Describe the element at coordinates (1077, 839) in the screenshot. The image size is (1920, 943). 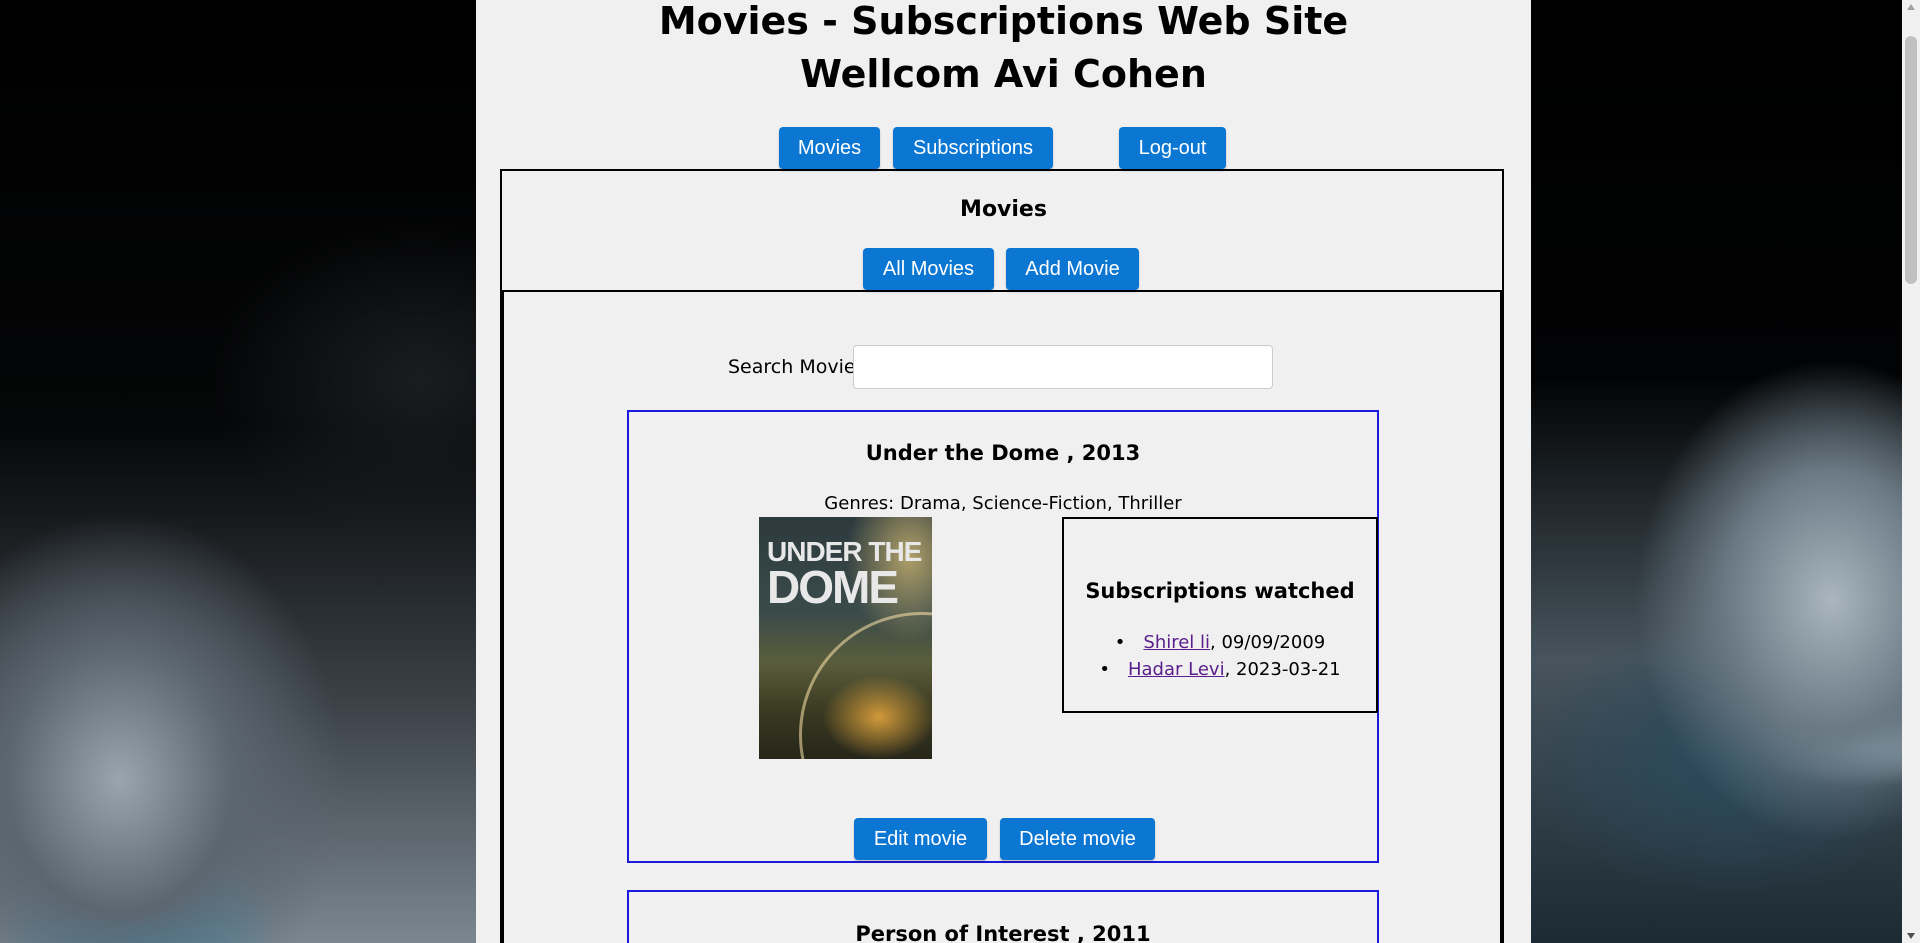
I see `delete-movie-button: Delete movie` at that location.